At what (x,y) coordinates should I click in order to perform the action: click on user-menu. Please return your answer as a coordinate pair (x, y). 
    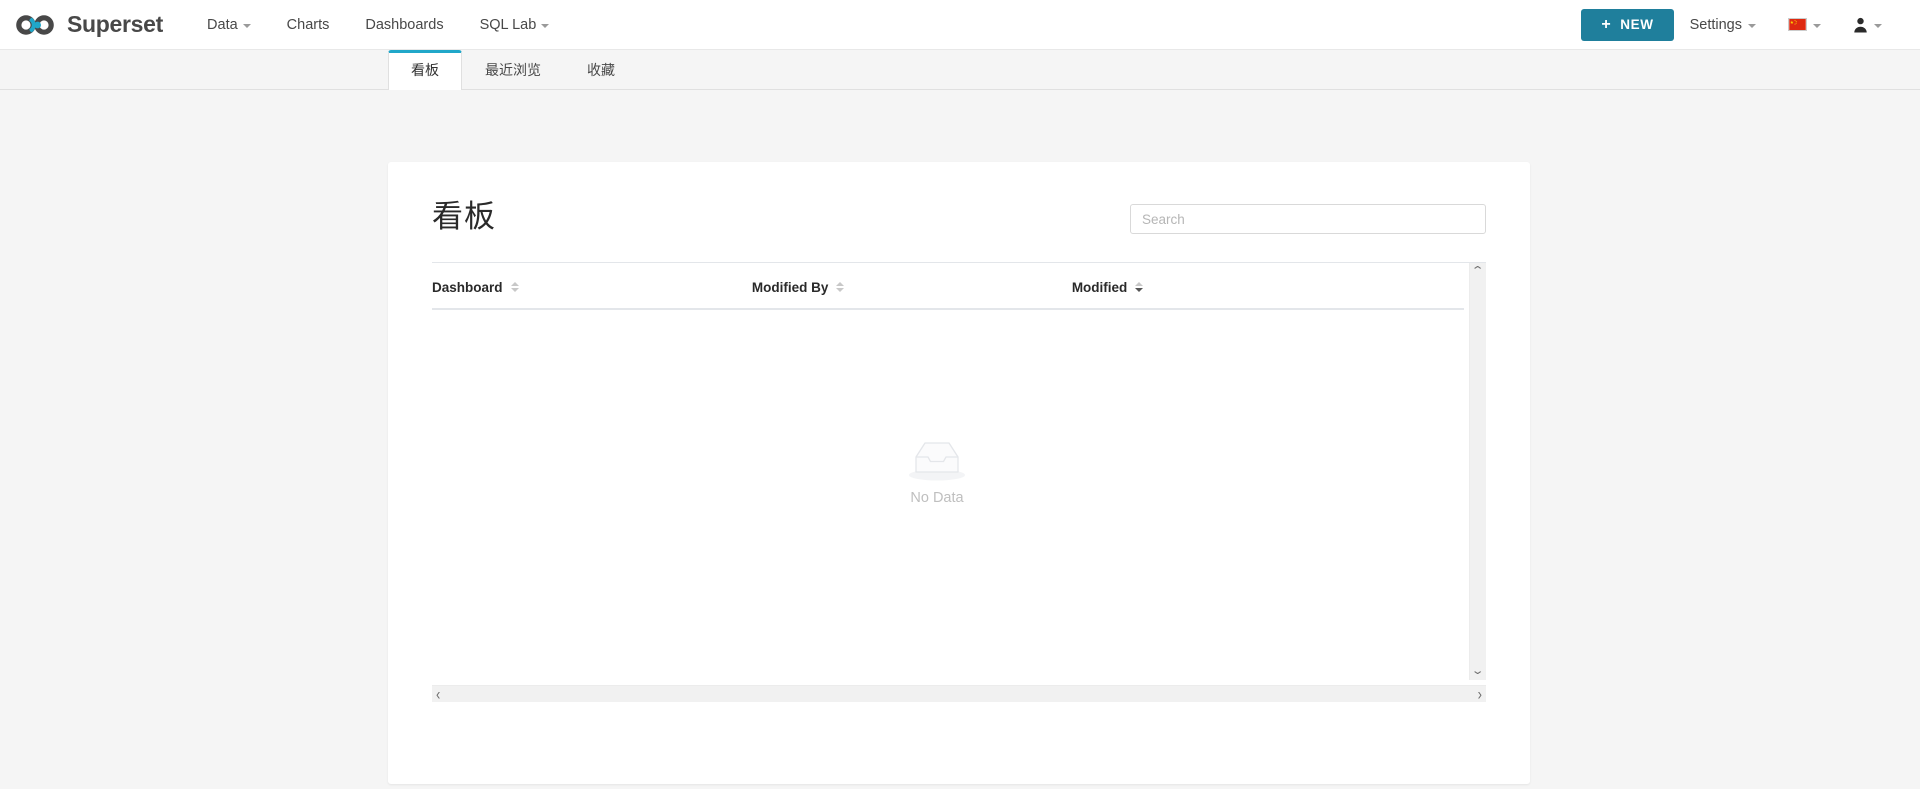
    Looking at the image, I should click on (1867, 25).